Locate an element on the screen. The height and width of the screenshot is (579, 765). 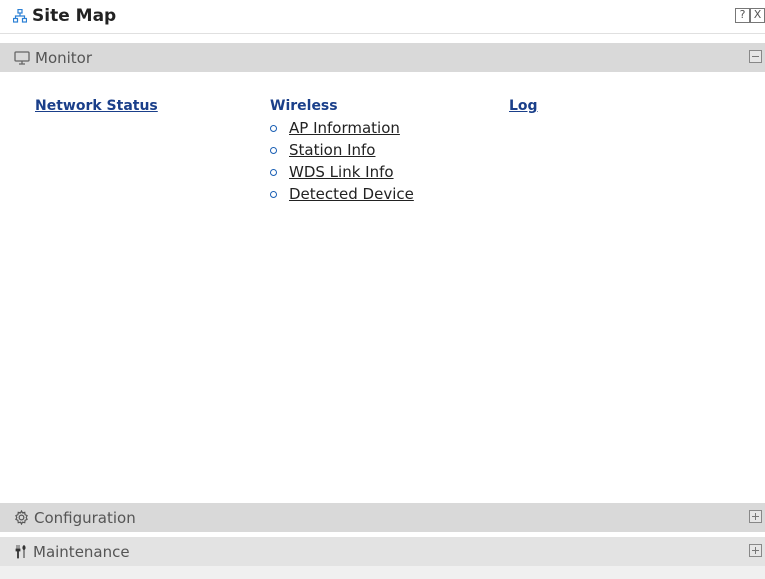
link-ap-information: AP Information is located at coordinates (344, 128).